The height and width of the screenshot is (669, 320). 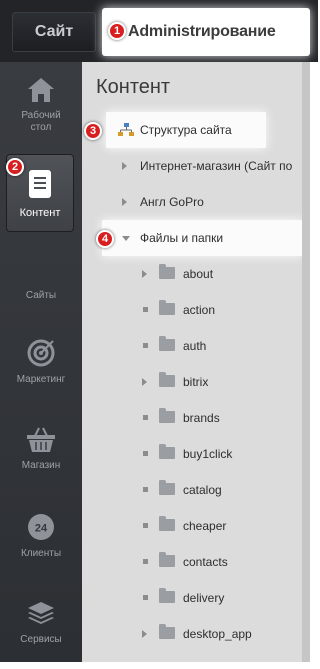 What do you see at coordinates (133, 87) in the screenshot?
I see `page-title: Контент` at bounding box center [133, 87].